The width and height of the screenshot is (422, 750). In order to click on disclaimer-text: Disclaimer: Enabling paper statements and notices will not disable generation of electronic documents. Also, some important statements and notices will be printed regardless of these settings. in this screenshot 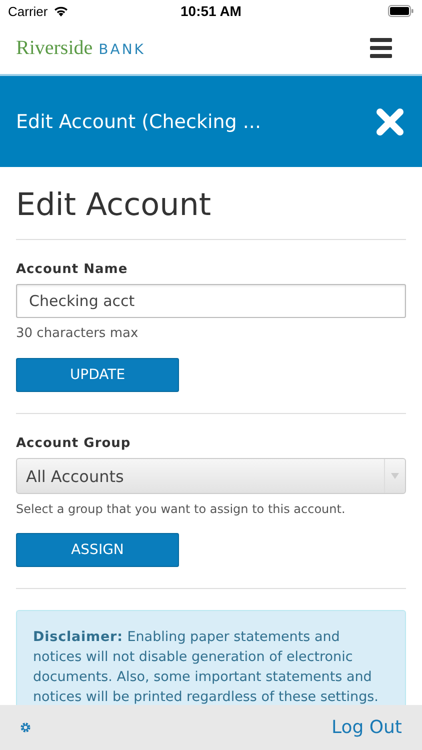, I will do `click(206, 666)`.